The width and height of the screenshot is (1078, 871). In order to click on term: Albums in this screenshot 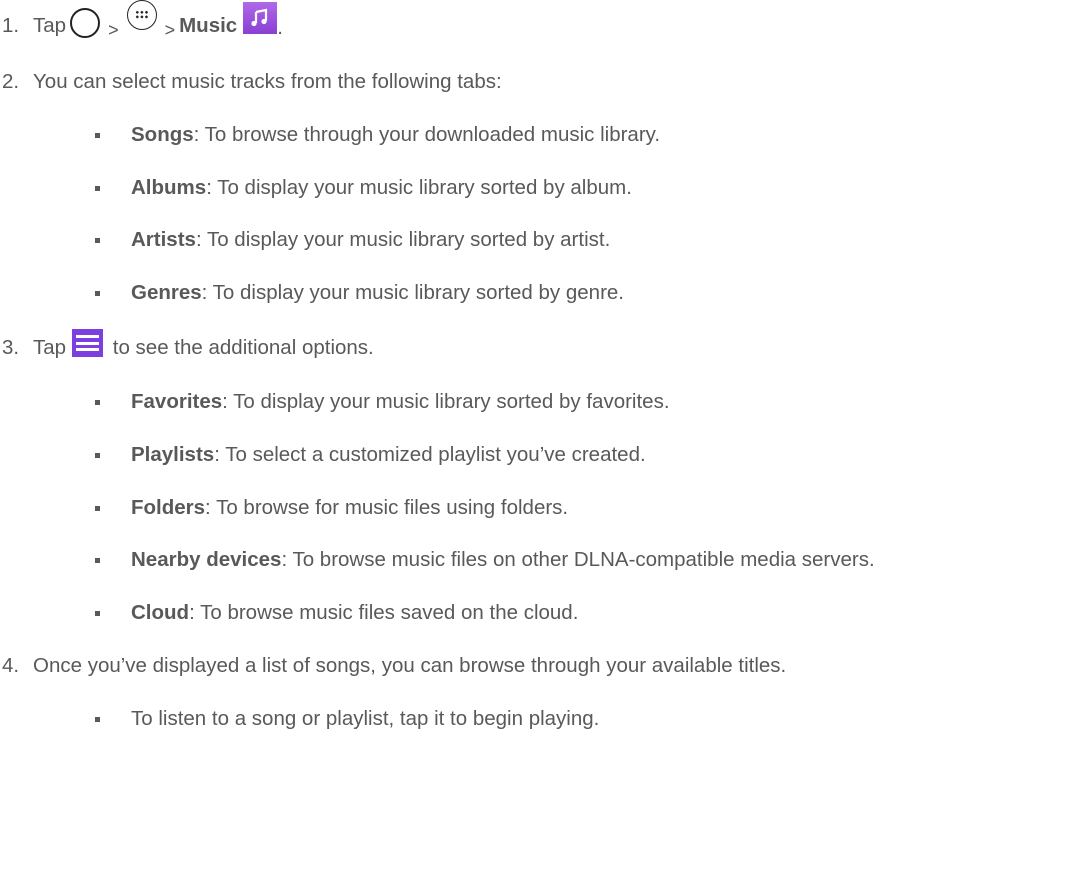, I will do `click(169, 187)`.